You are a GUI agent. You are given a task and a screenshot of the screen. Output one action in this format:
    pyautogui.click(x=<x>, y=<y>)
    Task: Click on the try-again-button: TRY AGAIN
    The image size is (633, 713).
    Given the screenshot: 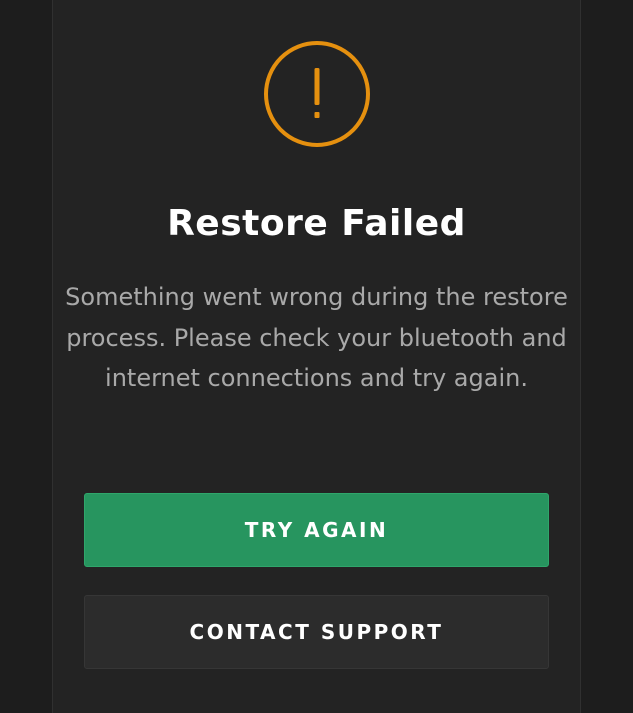 What is the action you would take?
    pyautogui.click(x=316, y=530)
    